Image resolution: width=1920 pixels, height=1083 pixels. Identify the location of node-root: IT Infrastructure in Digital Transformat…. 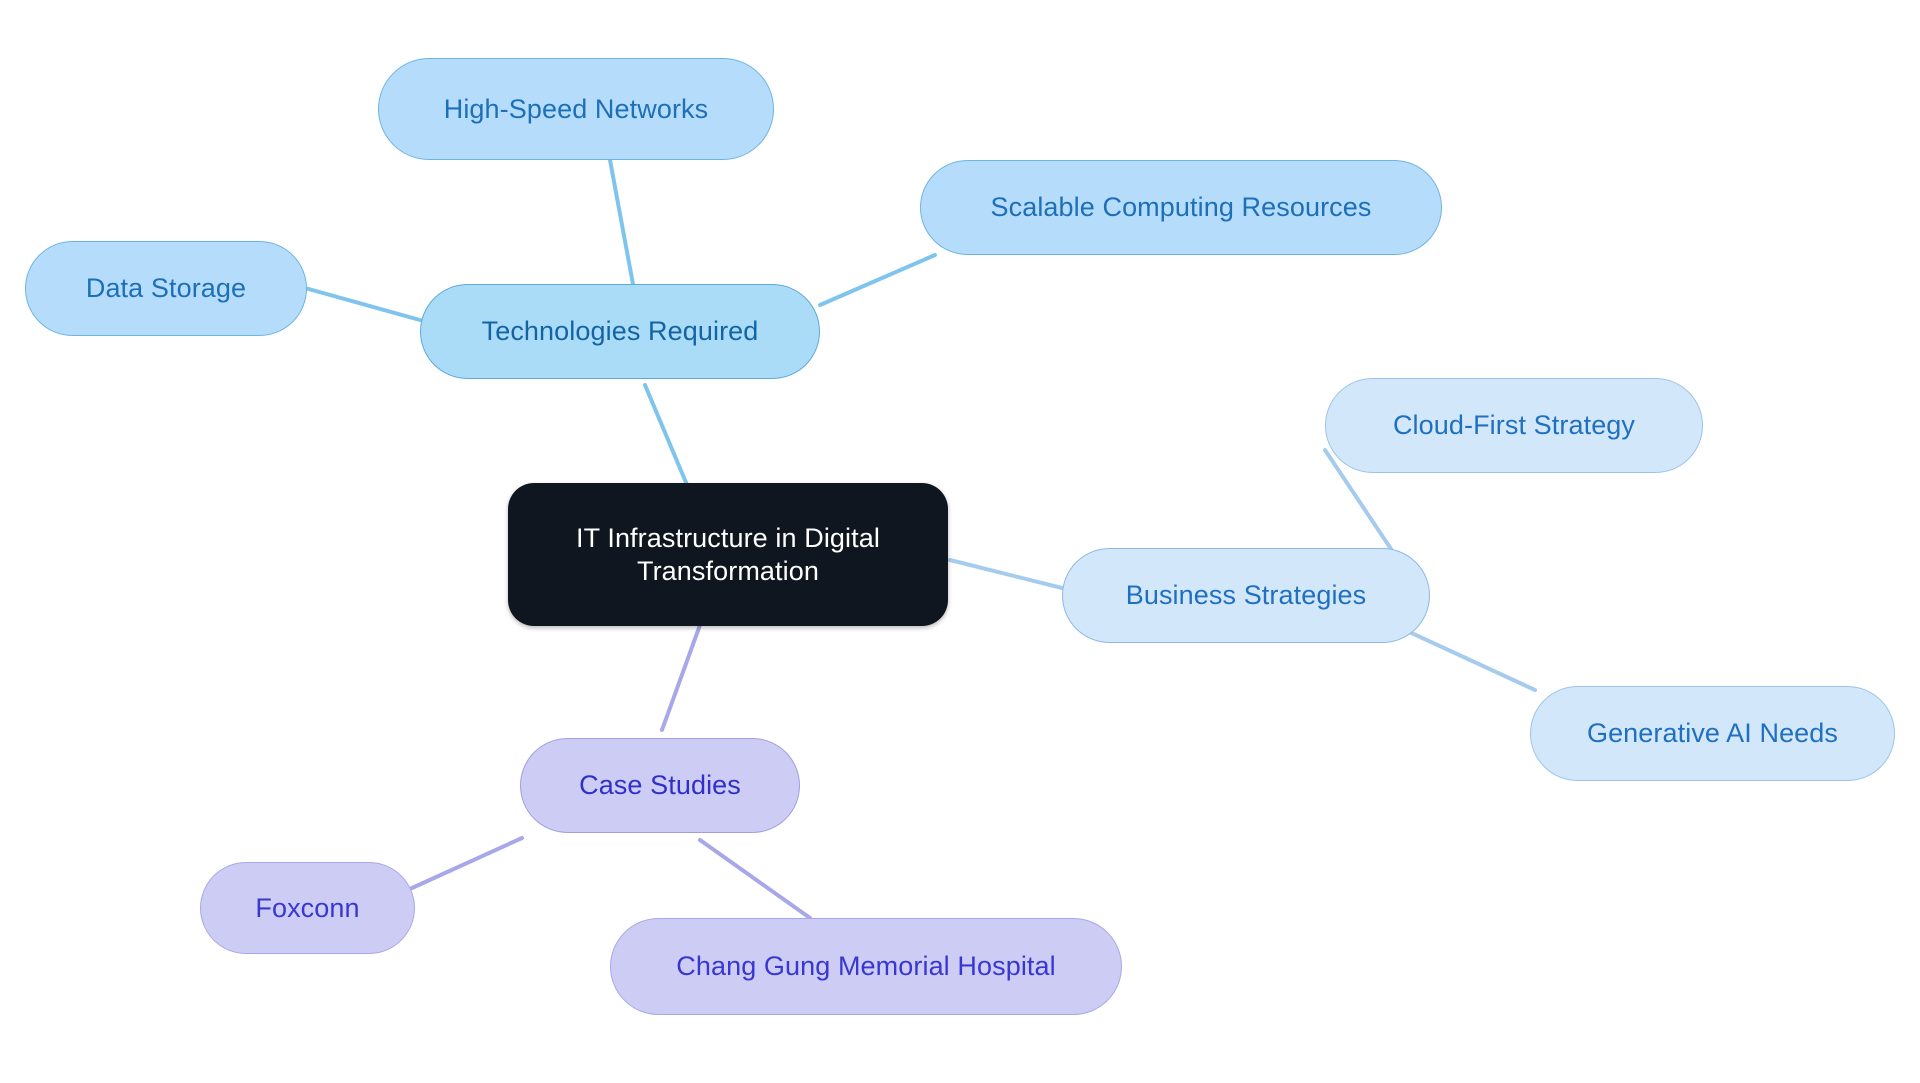
(728, 554).